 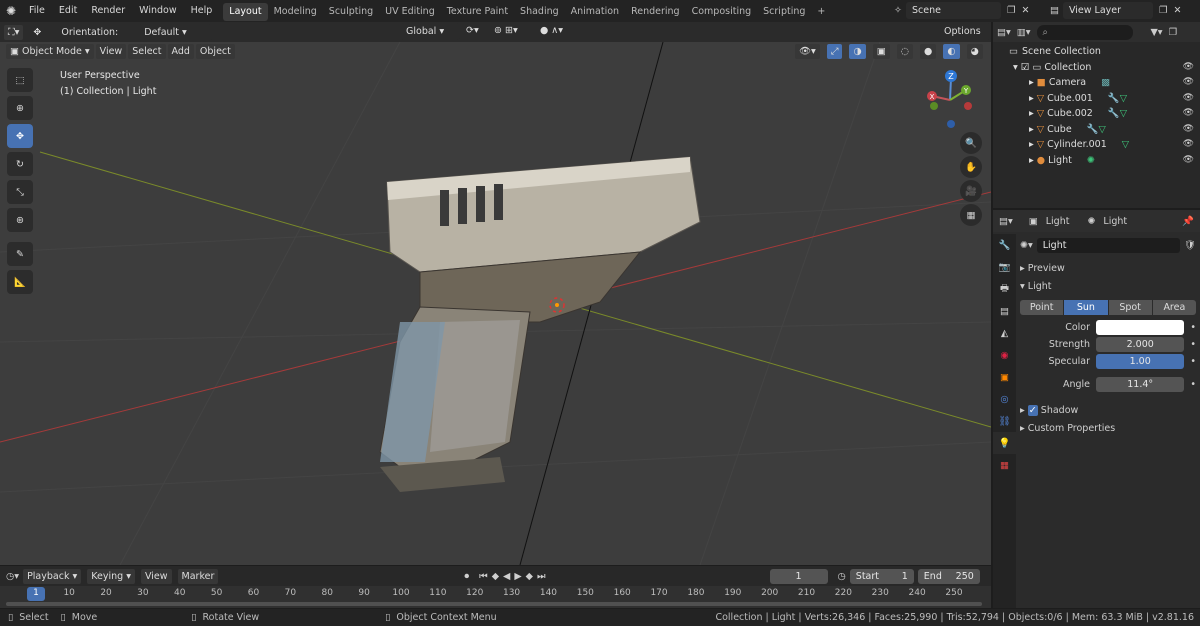 What do you see at coordinates (1096, 68) in the screenshot?
I see `outliner-item-collection: ▾ ☑ ▭ Collection 👁` at bounding box center [1096, 68].